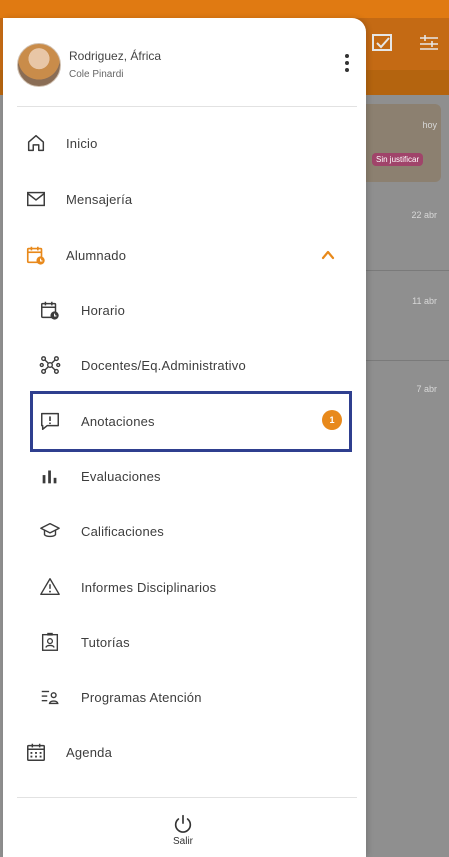  I want to click on menu-item-evaluaciones: Evaluaciones, so click(184, 476).